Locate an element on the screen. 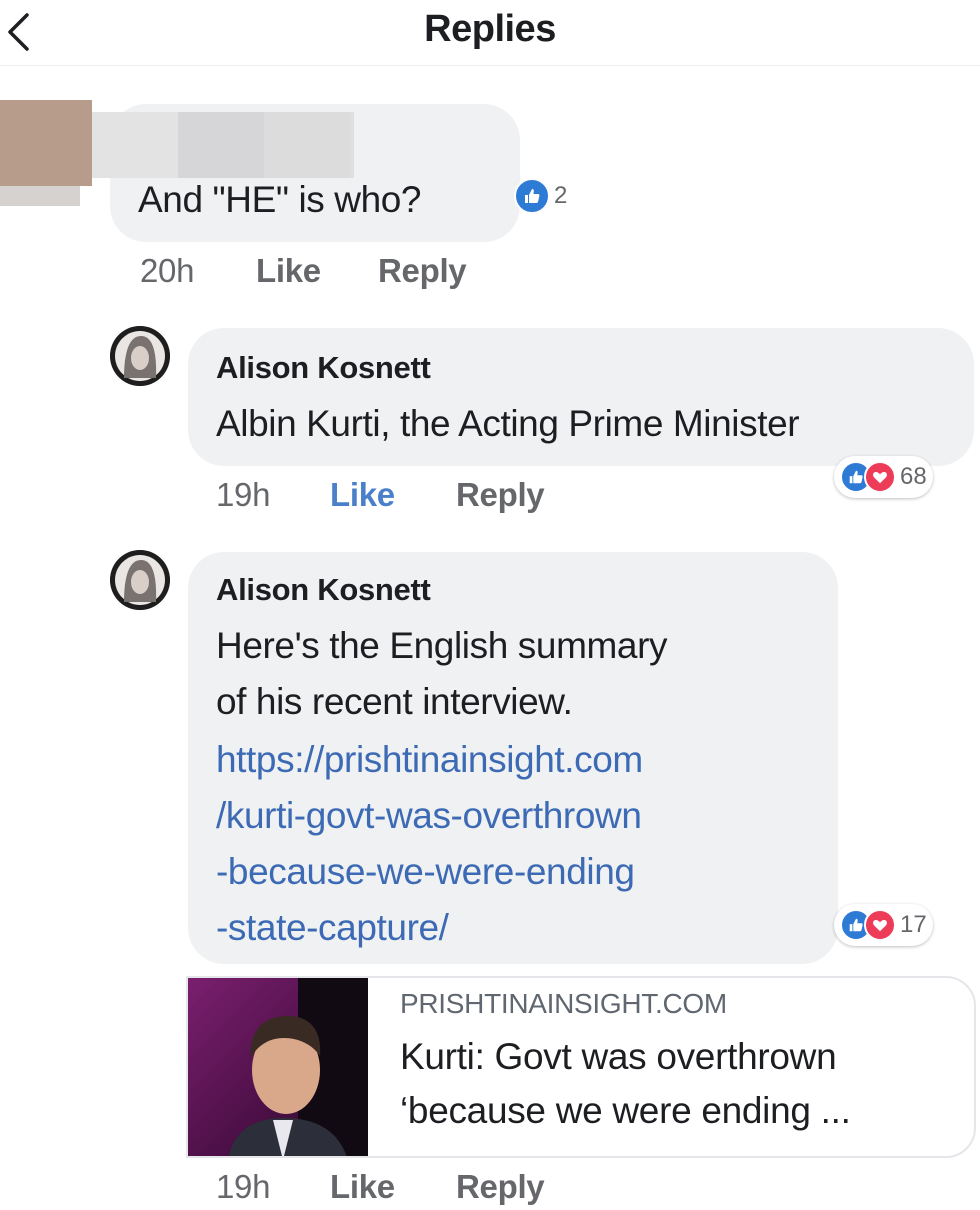  header-bar: Replies is located at coordinates (490, 33).